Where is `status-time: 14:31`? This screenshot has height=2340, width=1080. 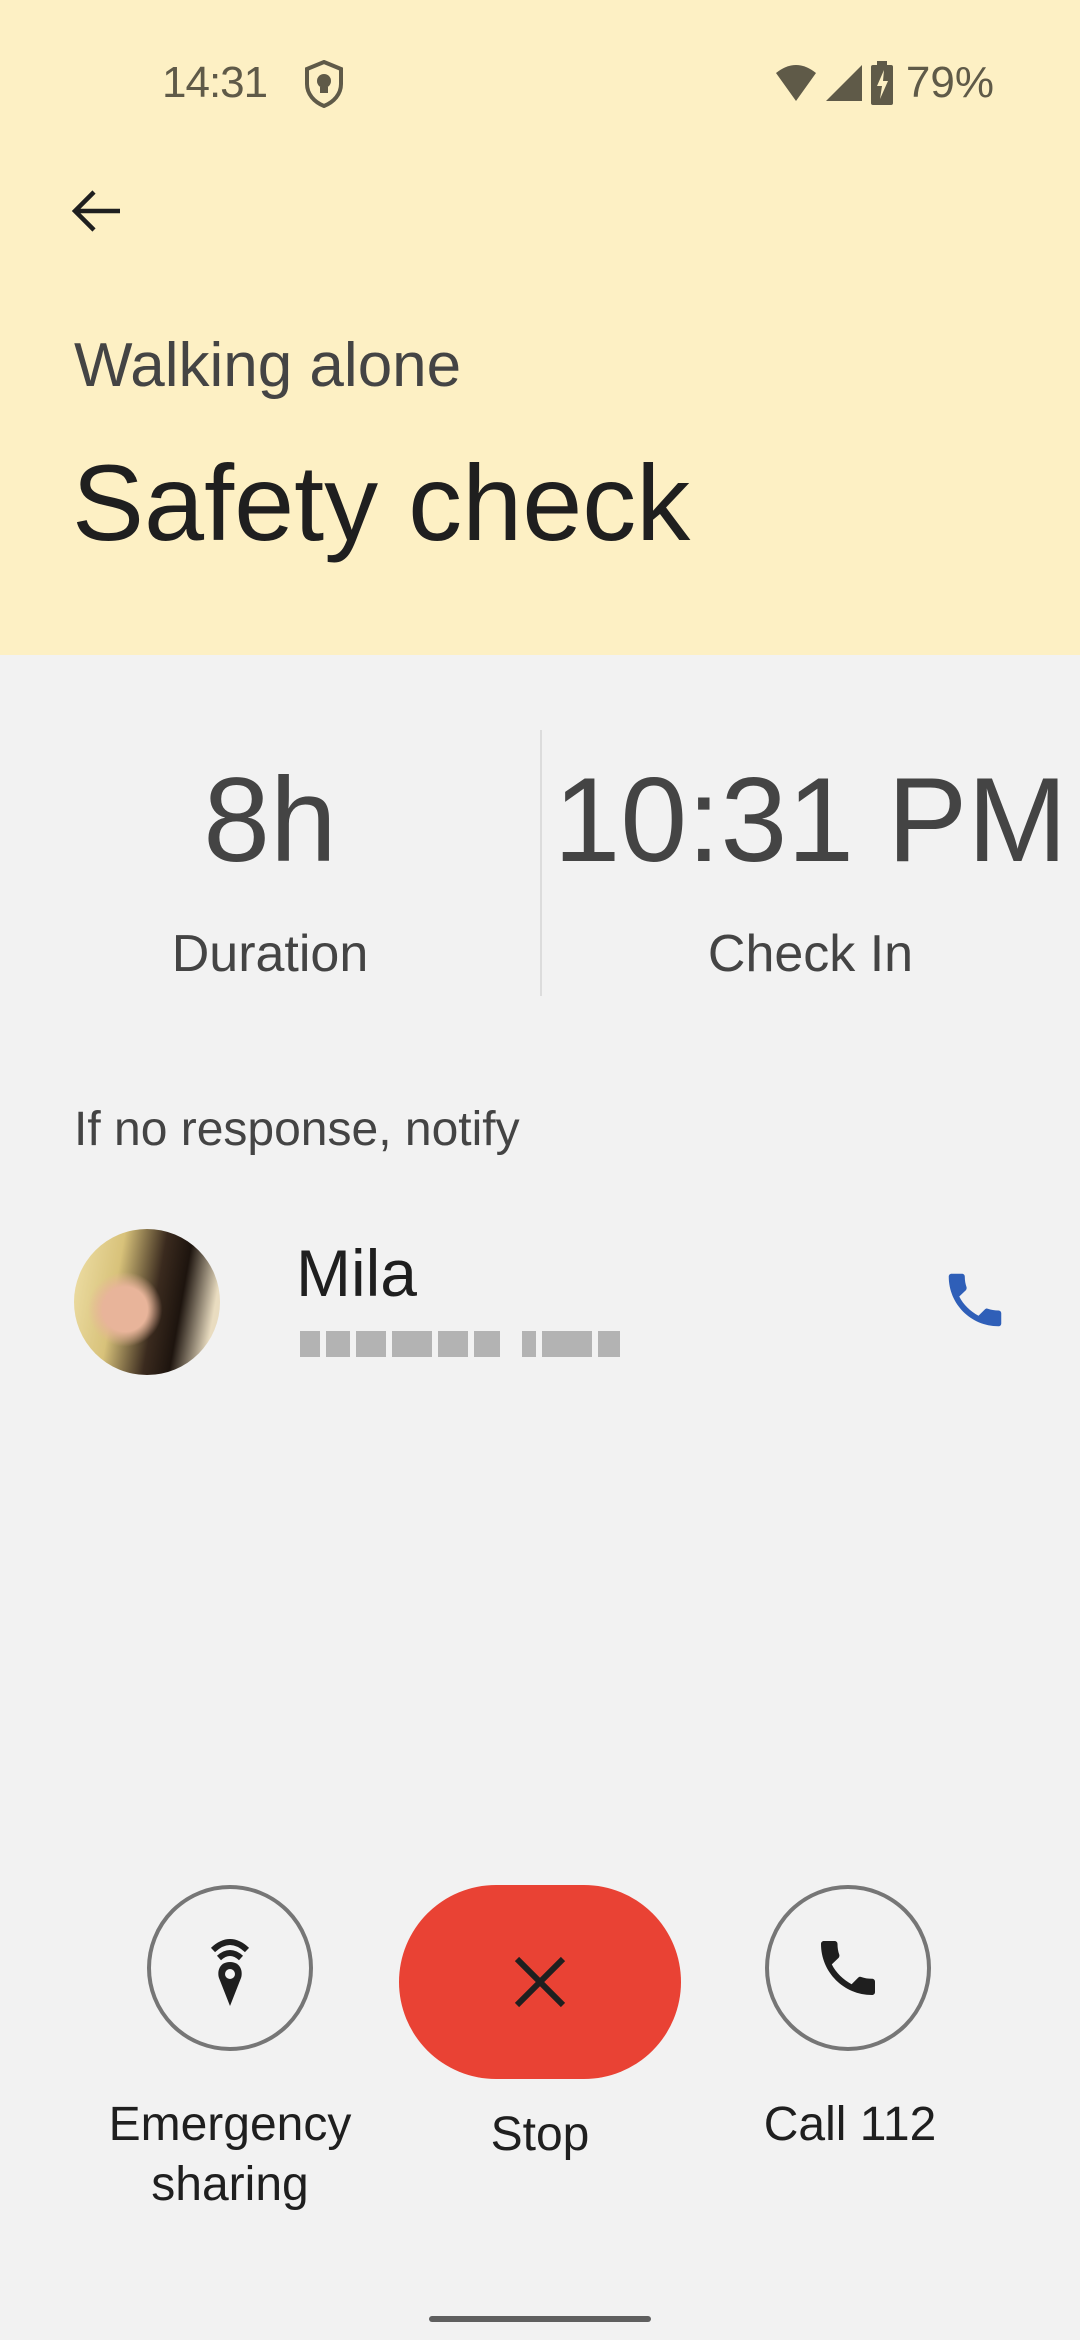 status-time: 14:31 is located at coordinates (215, 82).